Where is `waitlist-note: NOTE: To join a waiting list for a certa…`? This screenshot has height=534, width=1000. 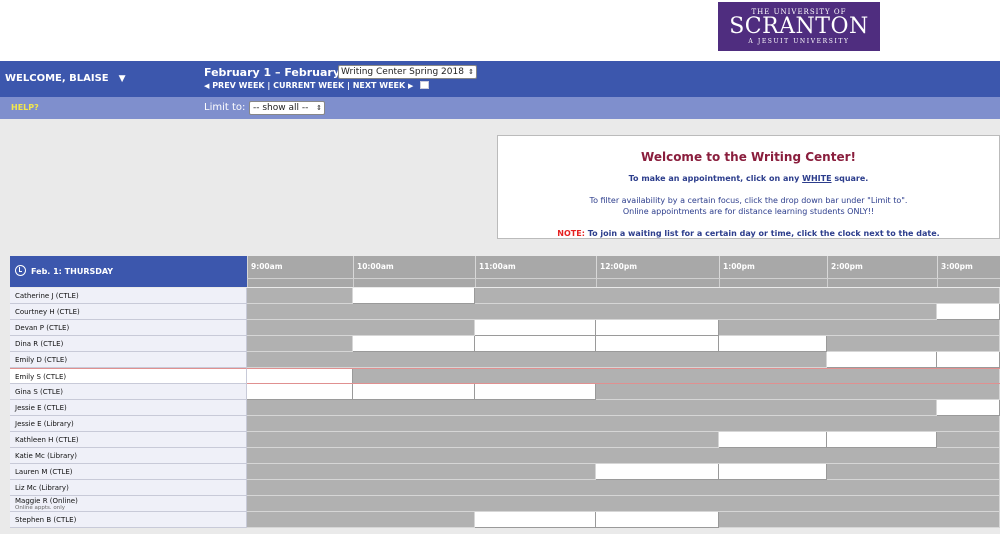
waitlist-note: NOTE: To join a waiting list for a certa… is located at coordinates (748, 233).